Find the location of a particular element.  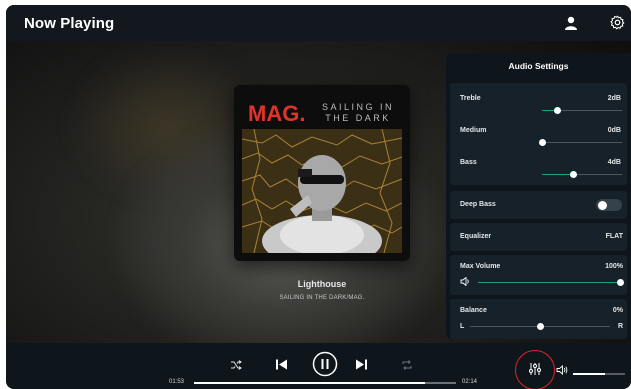

highlight-circle is located at coordinates (535, 369).